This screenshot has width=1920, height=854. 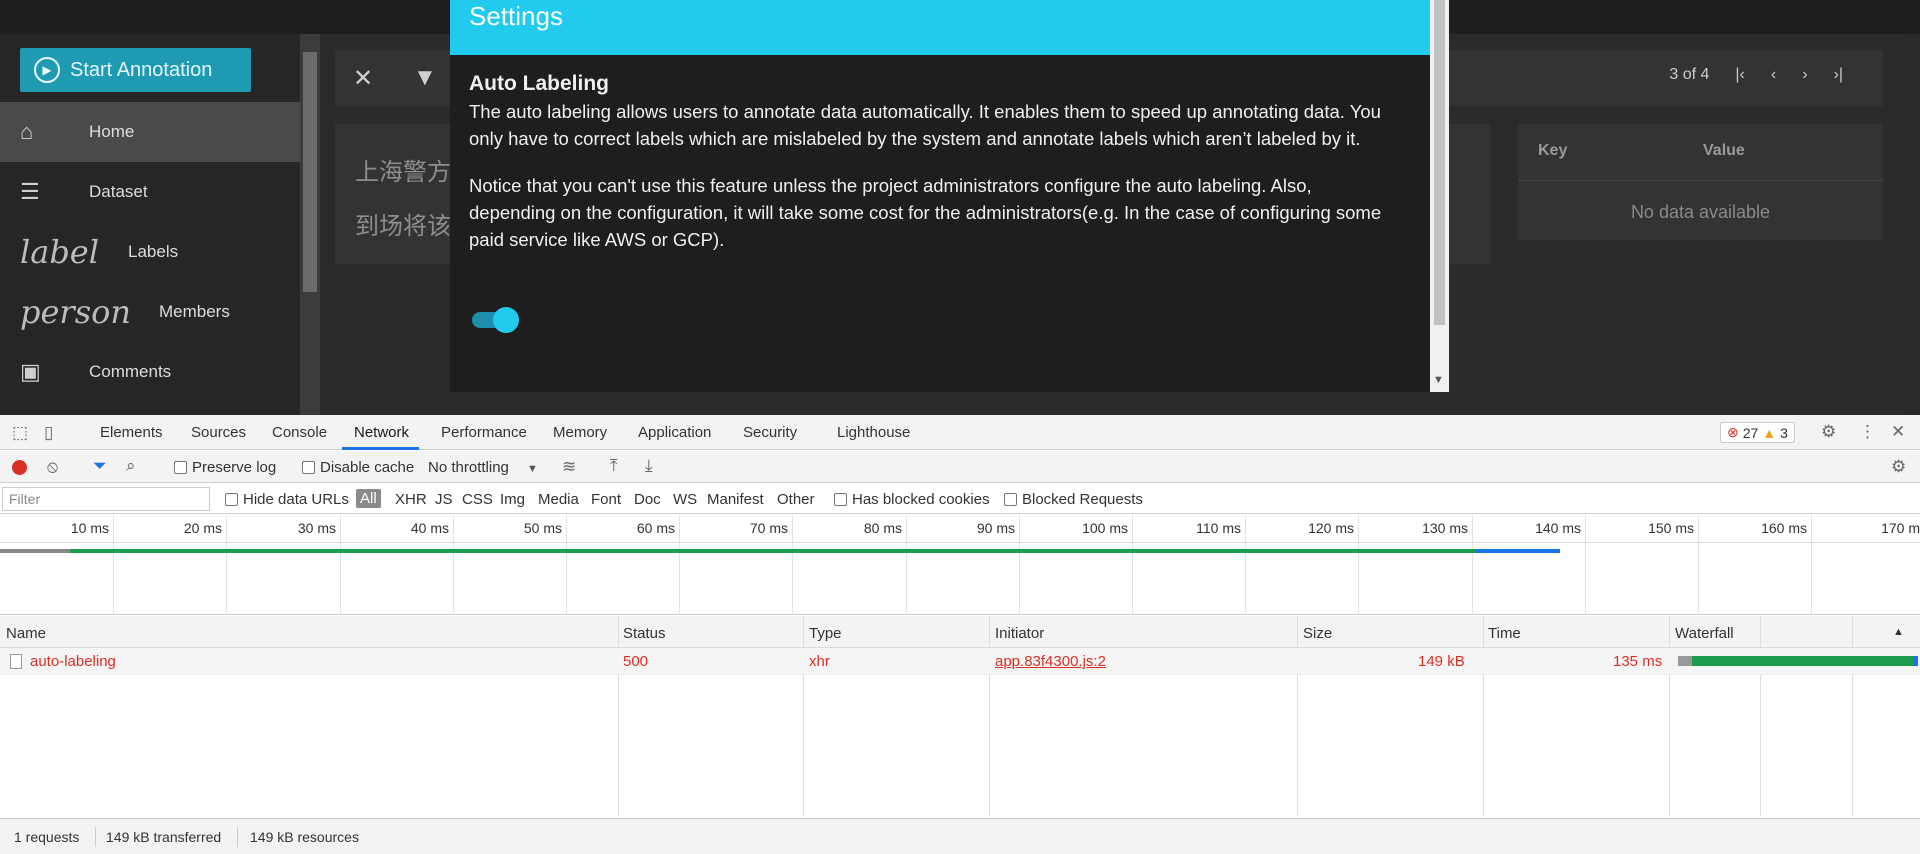 What do you see at coordinates (304, 837) in the screenshot?
I see `resources-size: 149 kB resources` at bounding box center [304, 837].